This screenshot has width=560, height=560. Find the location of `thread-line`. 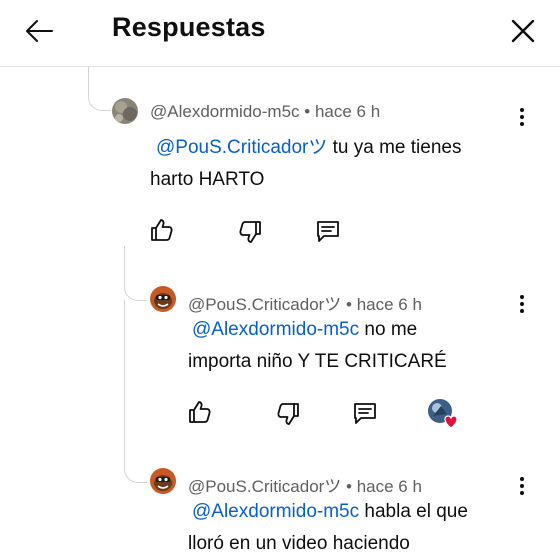

thread-line is located at coordinates (124, 371).